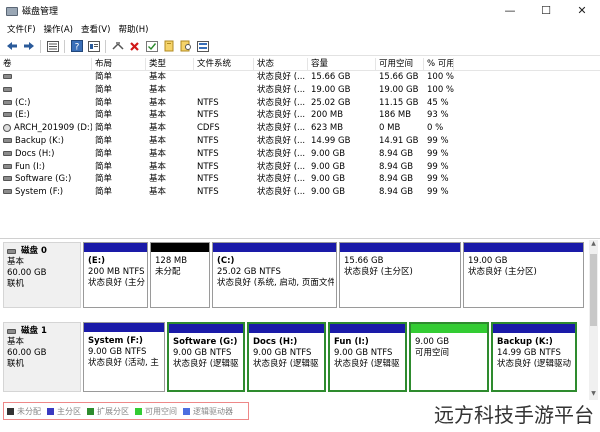  I want to click on partition-info: (E:) 200 MB NTFS 状态良好 (主分, so click(116, 272).